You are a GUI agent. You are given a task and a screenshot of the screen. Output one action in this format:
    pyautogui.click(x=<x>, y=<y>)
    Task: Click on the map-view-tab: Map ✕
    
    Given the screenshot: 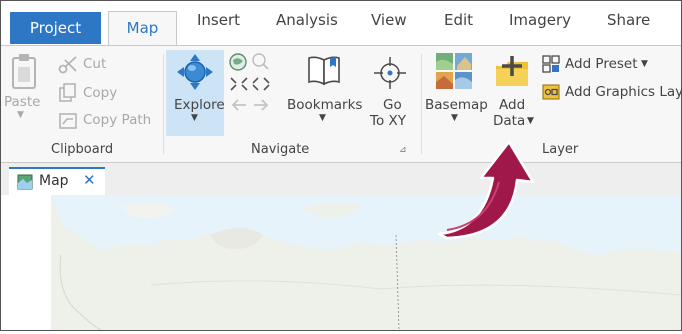 What is the action you would take?
    pyautogui.click(x=57, y=181)
    